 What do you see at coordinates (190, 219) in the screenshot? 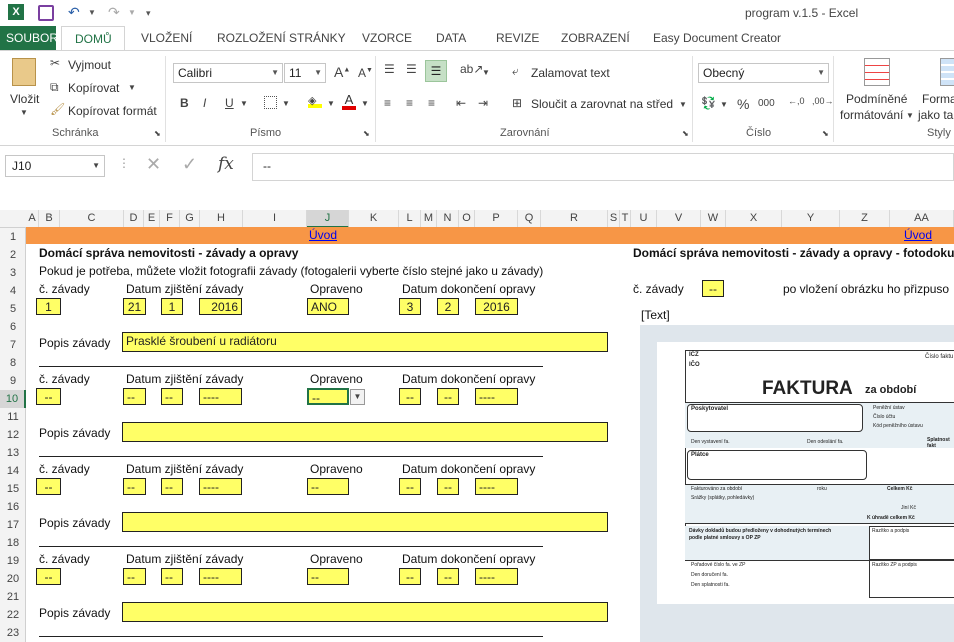
I see `column-header-g: G` at bounding box center [190, 219].